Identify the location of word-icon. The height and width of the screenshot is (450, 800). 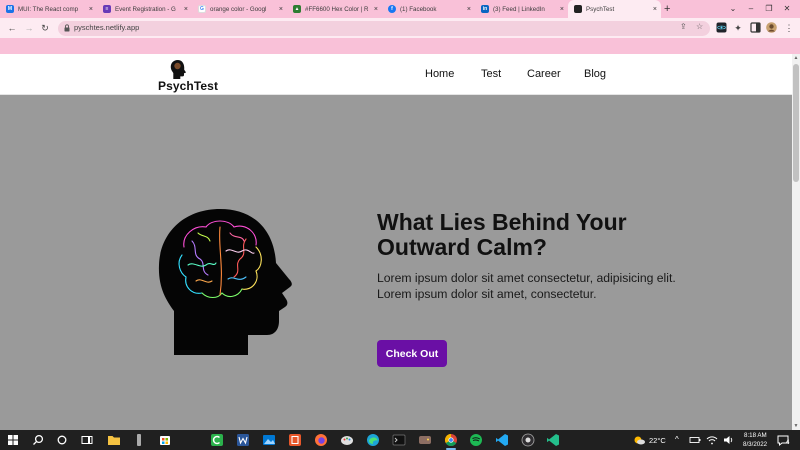
(243, 440).